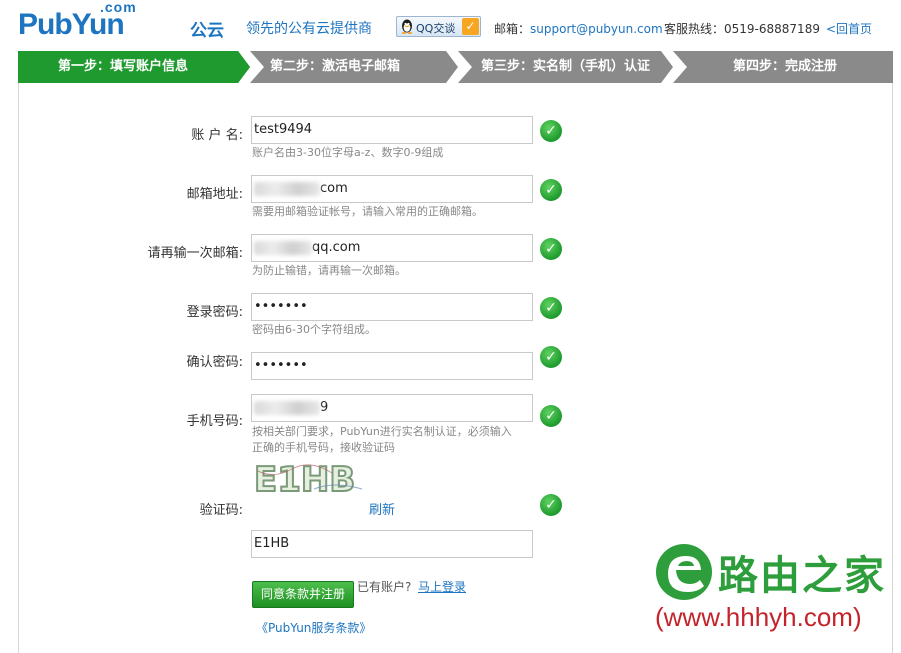 This screenshot has width=901, height=653. I want to click on email-confirm-label: 请再输一次邮箱:, so click(195, 253).